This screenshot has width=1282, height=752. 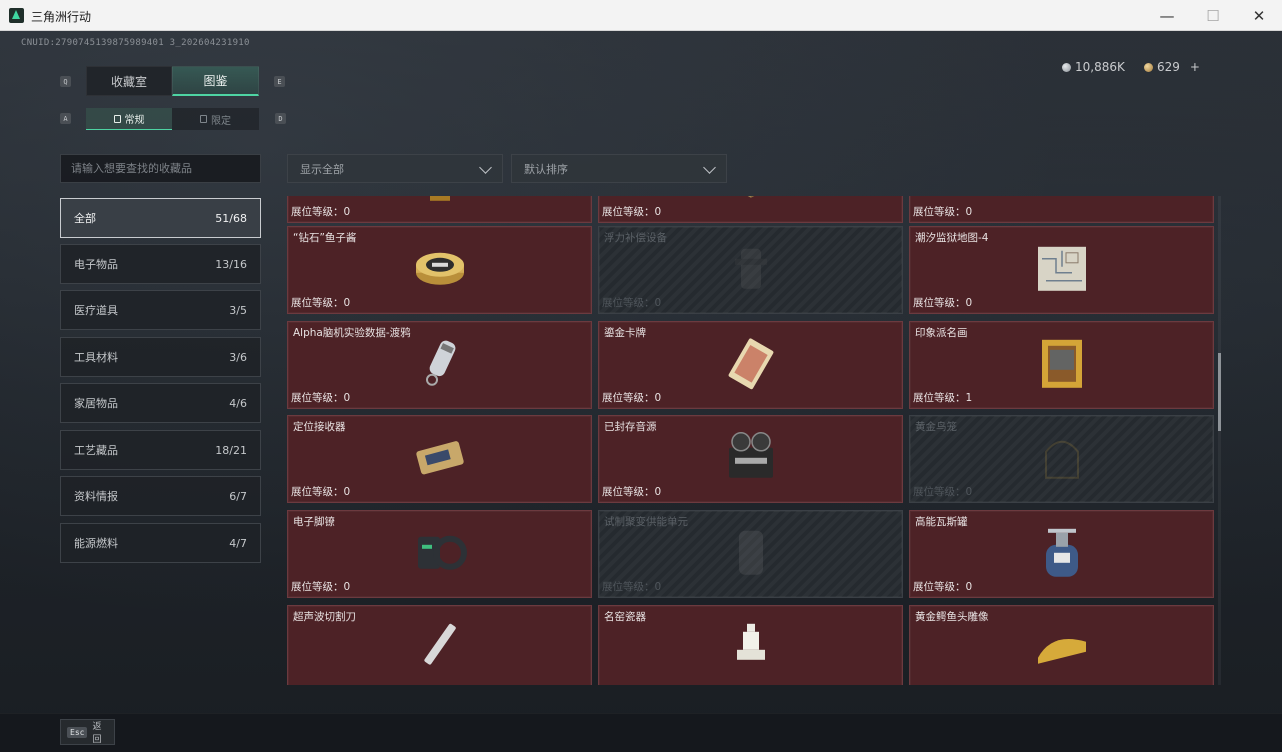 I want to click on category-label: 电子物品, so click(x=96, y=264).